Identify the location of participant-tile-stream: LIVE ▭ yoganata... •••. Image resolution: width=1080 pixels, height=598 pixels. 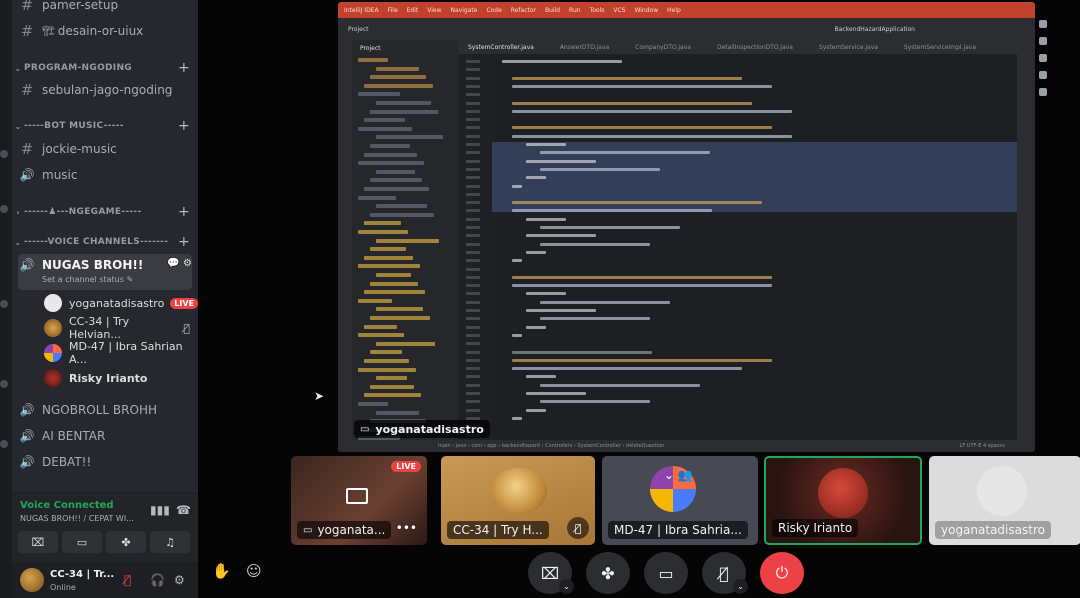
(359, 500).